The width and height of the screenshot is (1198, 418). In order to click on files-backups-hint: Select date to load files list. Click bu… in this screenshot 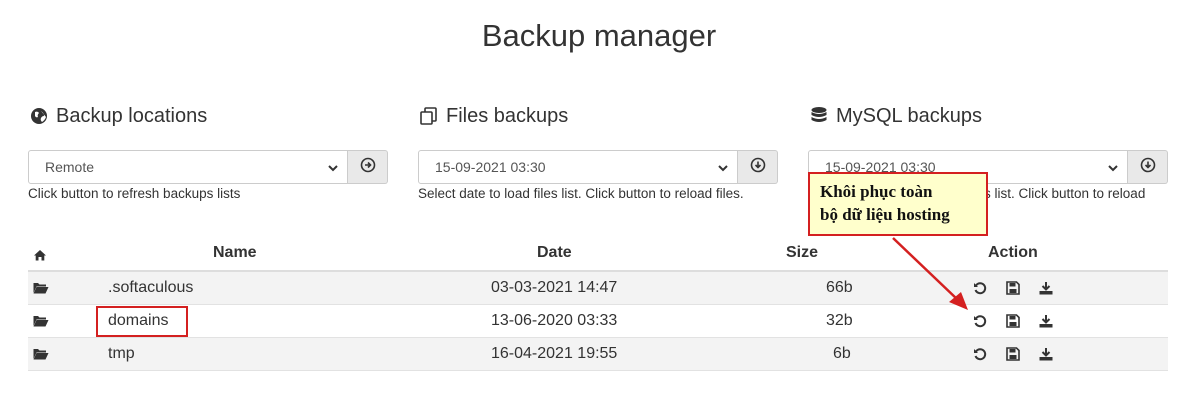, I will do `click(581, 193)`.